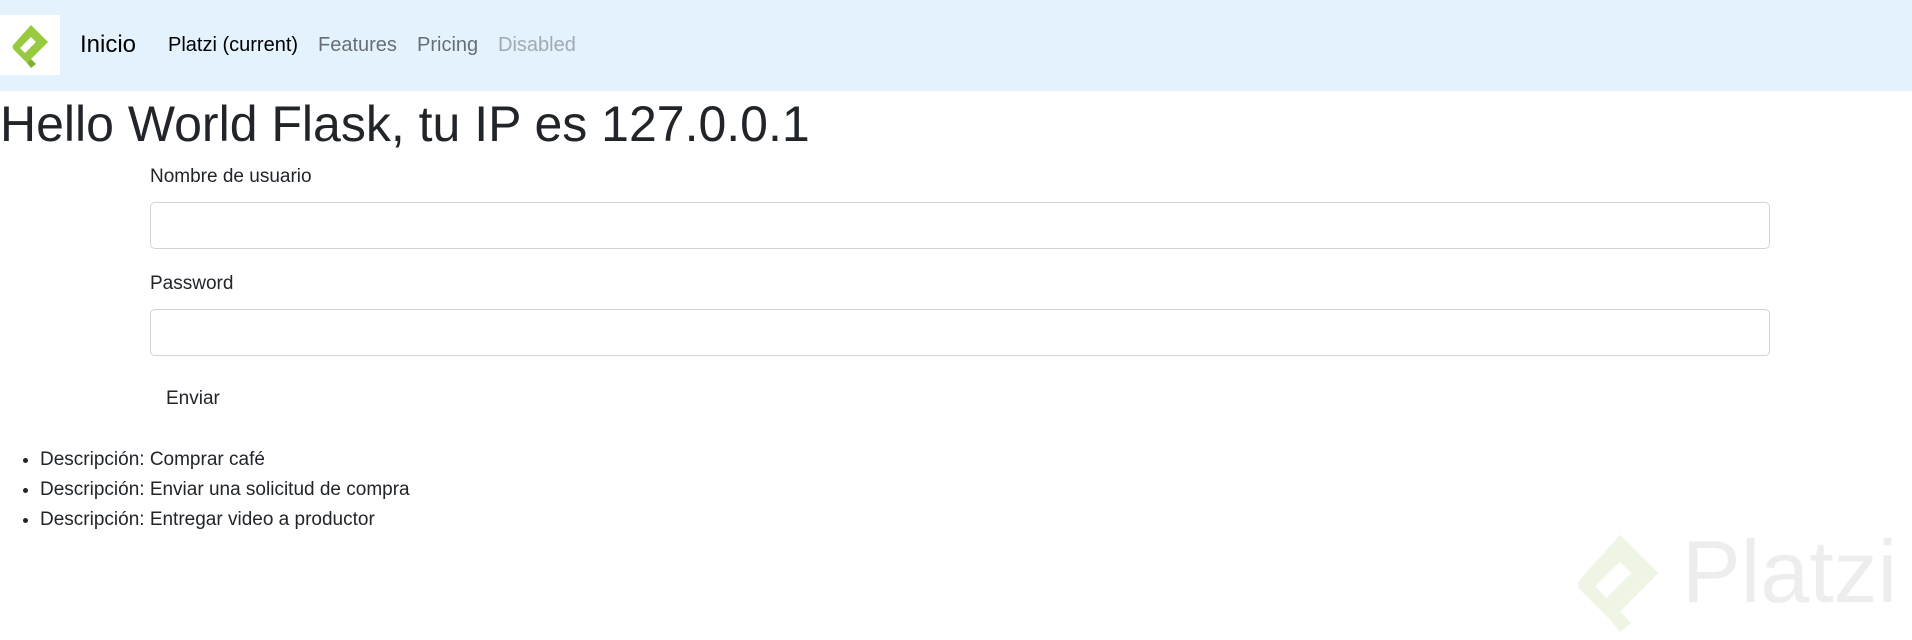 Image resolution: width=1912 pixels, height=640 pixels. I want to click on brand-link: Inicio, so click(108, 45).